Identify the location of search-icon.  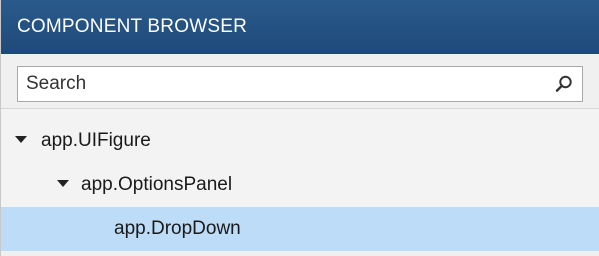
(564, 84).